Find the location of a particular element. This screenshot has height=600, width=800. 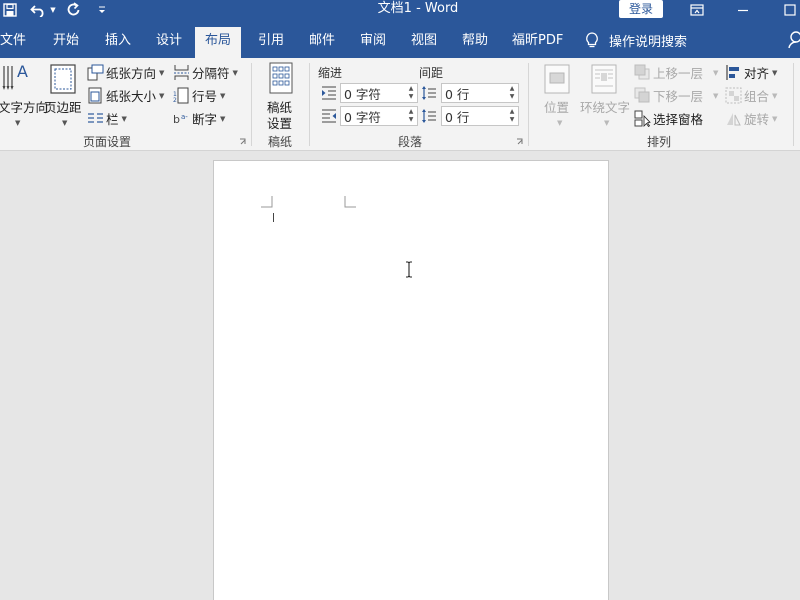

manuscript-group-label: 稿纸 is located at coordinates (280, 142).